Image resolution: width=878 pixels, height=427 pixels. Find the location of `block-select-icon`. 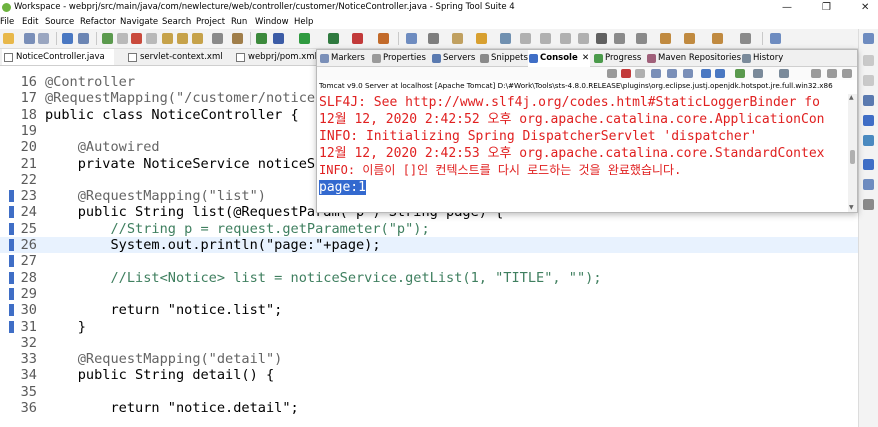

block-select-icon is located at coordinates (565, 38).